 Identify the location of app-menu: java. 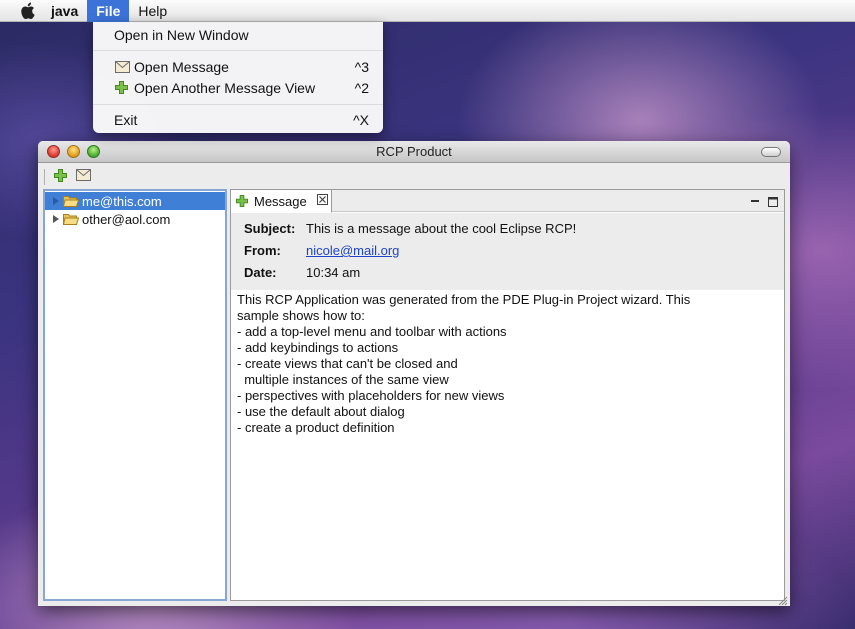
(64, 11).